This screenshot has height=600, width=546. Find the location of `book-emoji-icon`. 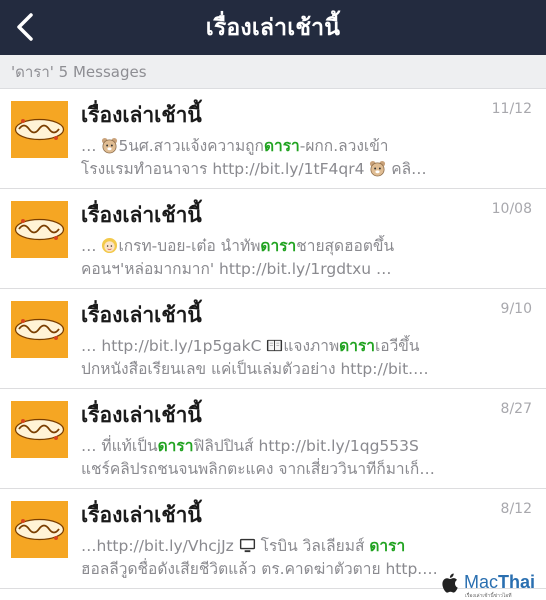

book-emoji-icon is located at coordinates (275, 345).